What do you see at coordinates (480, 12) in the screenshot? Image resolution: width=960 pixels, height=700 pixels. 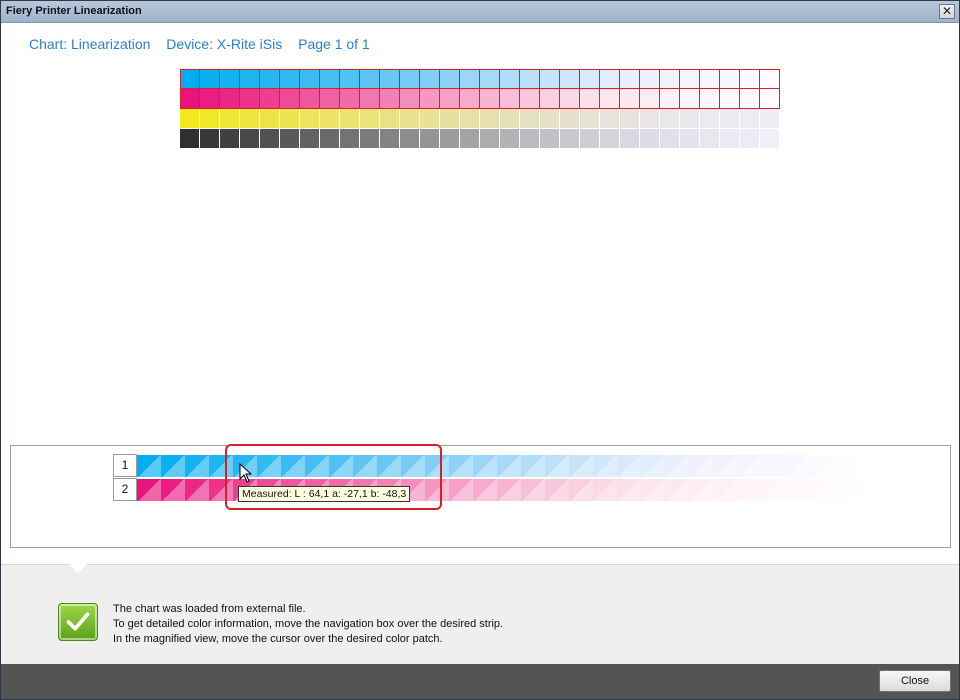 I see `title-bar: Fiery Printer Linearization ✕` at bounding box center [480, 12].